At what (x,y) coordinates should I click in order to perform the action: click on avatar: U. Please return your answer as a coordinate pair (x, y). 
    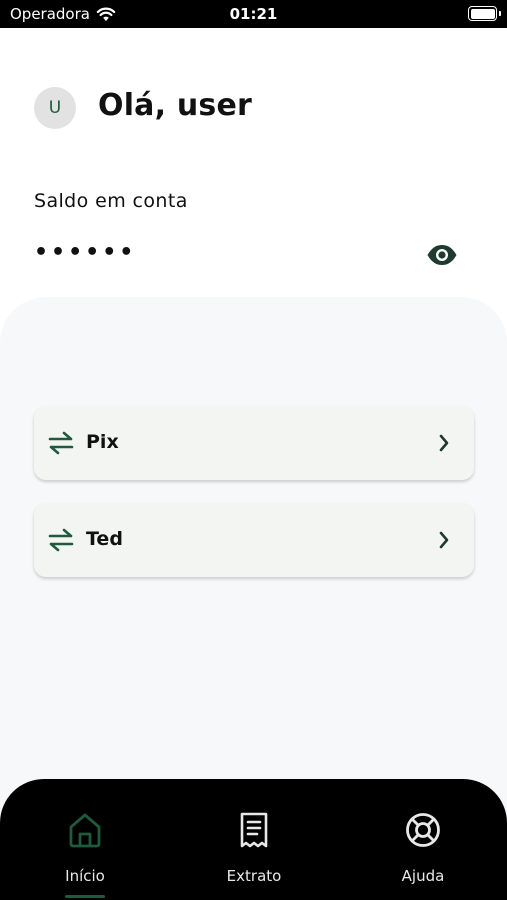
    Looking at the image, I should click on (55, 108).